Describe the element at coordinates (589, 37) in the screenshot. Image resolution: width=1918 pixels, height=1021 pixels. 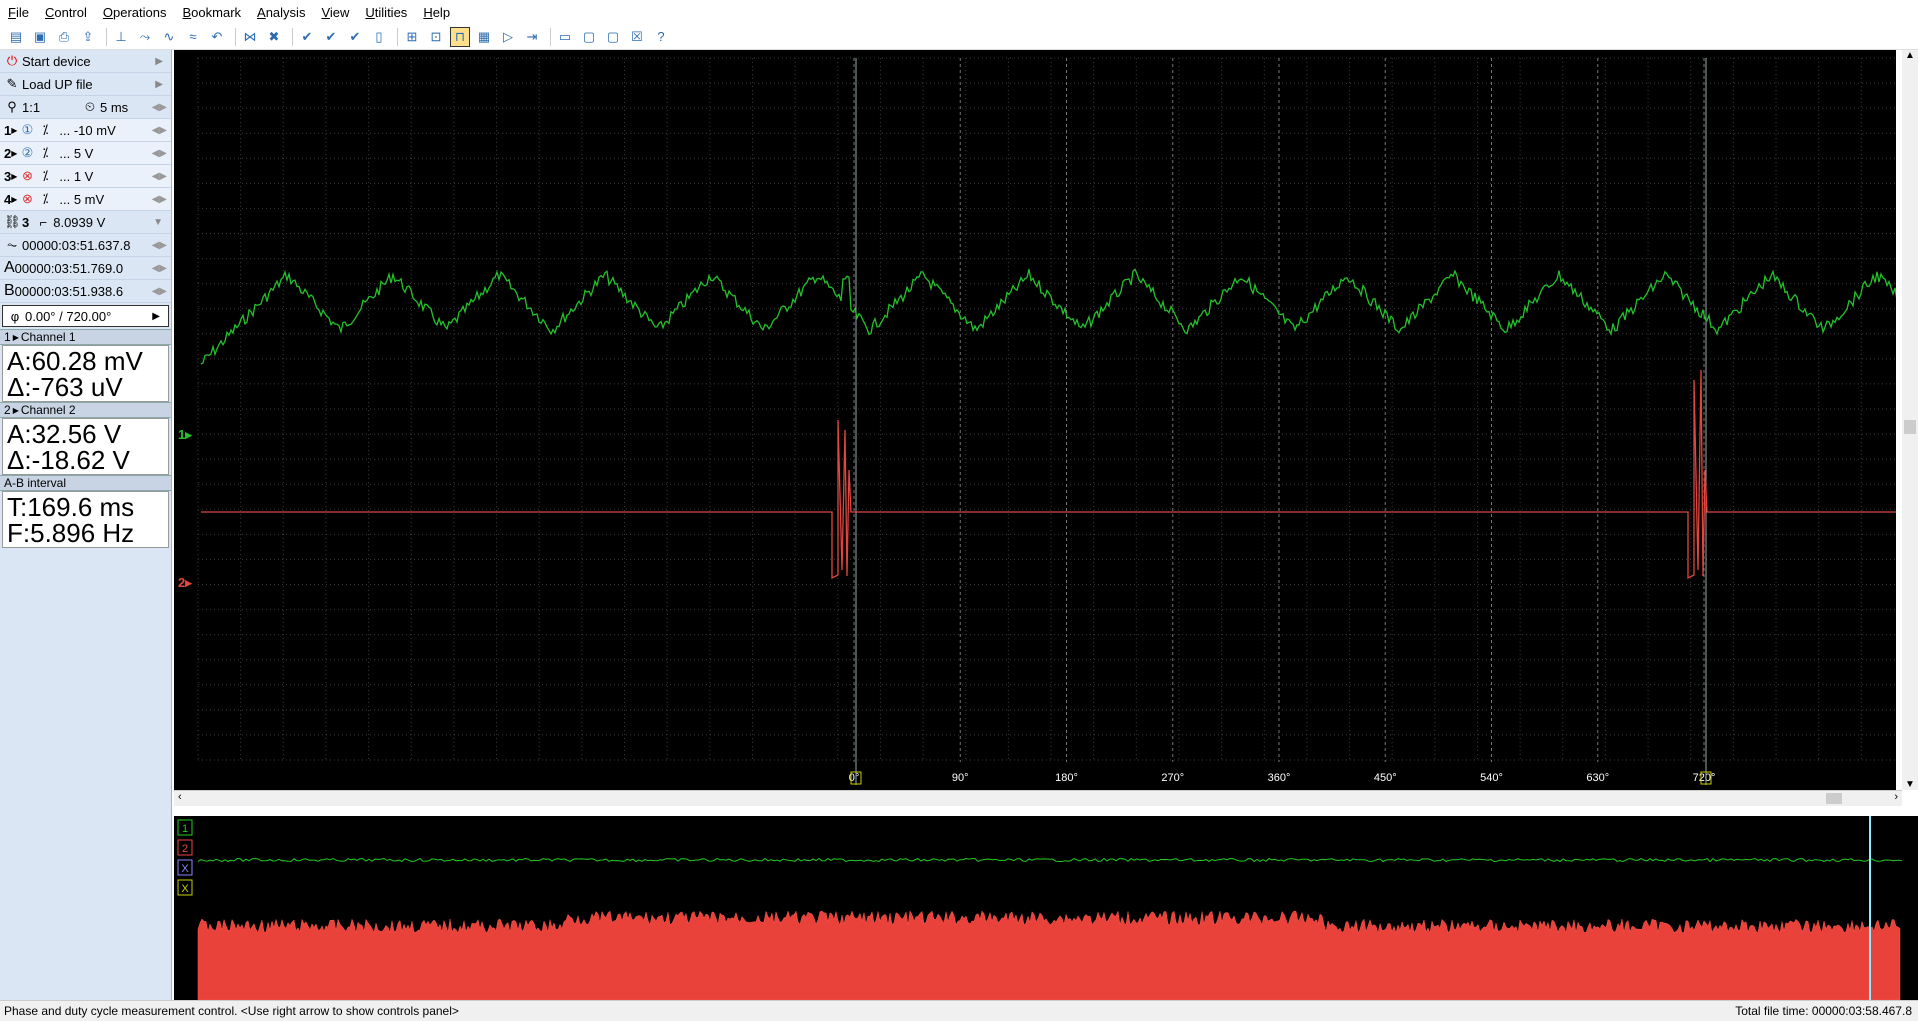
I see `window-icon: ▢` at that location.